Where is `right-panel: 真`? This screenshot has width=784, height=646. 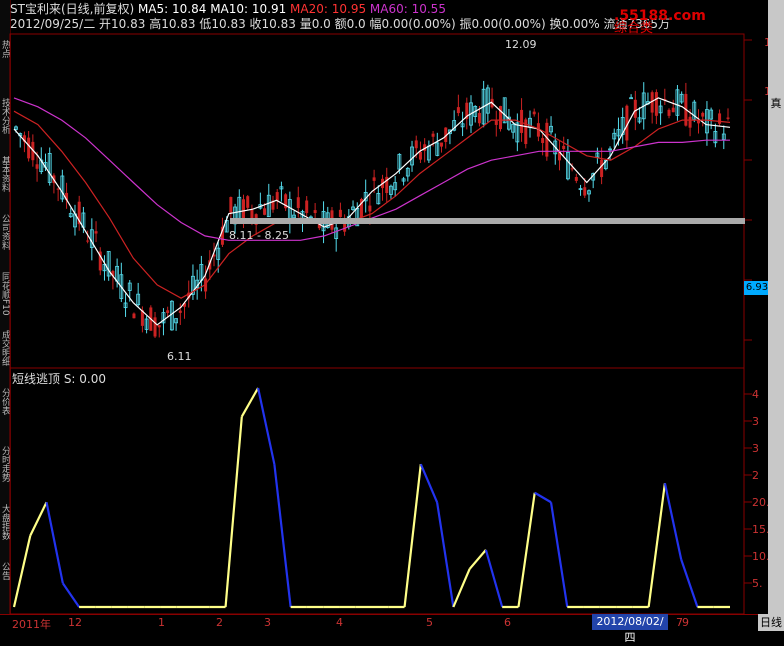
right-panel: 真 is located at coordinates (776, 315).